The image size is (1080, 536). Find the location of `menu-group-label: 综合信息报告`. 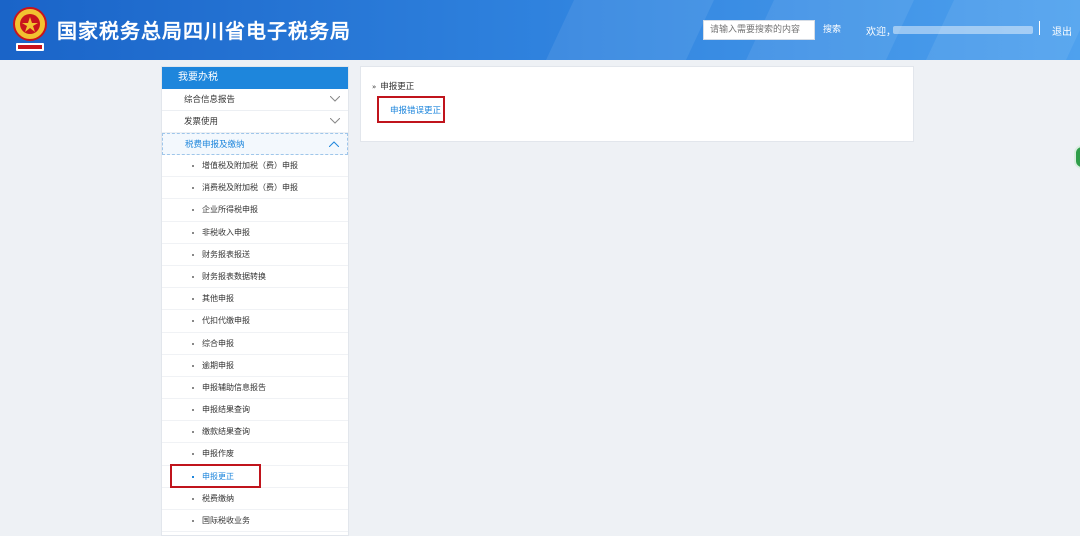

menu-group-label: 综合信息报告 is located at coordinates (210, 100).